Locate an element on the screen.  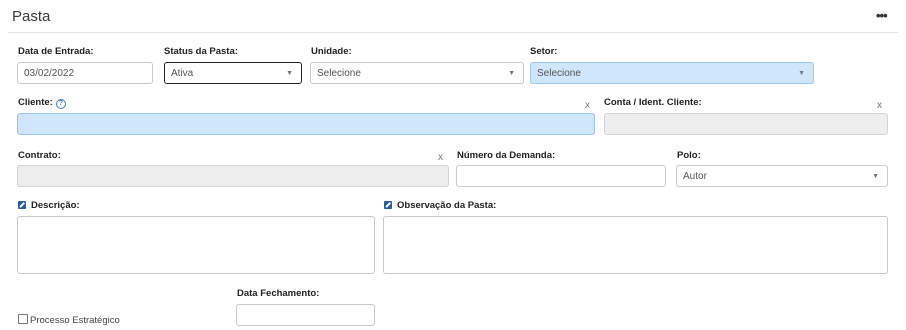
descricao-label: Descrição: is located at coordinates (49, 205).